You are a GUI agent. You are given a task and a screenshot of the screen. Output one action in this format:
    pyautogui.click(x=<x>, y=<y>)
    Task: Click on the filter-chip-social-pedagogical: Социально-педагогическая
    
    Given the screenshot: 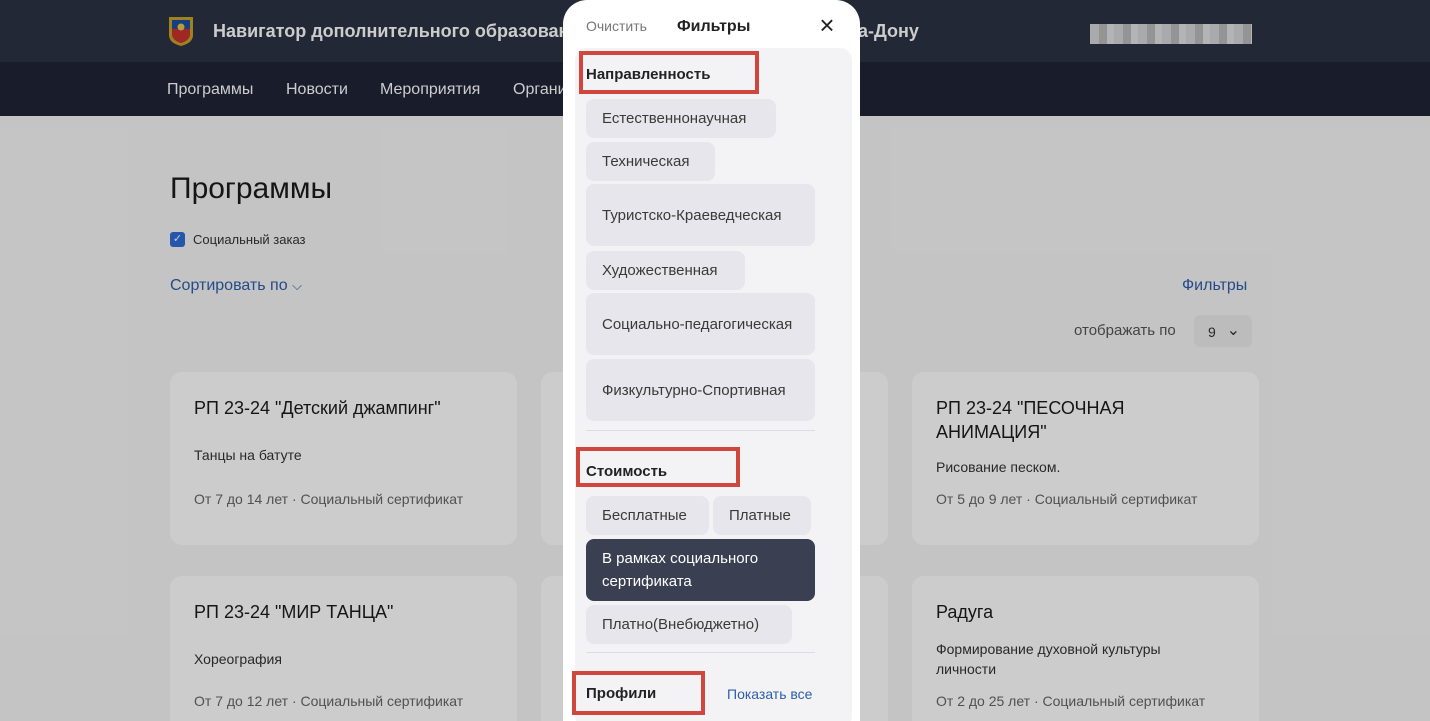 What is the action you would take?
    pyautogui.click(x=700, y=324)
    